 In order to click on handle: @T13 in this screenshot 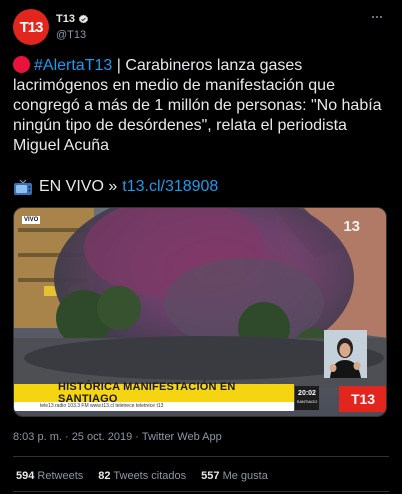, I will do `click(72, 35)`.